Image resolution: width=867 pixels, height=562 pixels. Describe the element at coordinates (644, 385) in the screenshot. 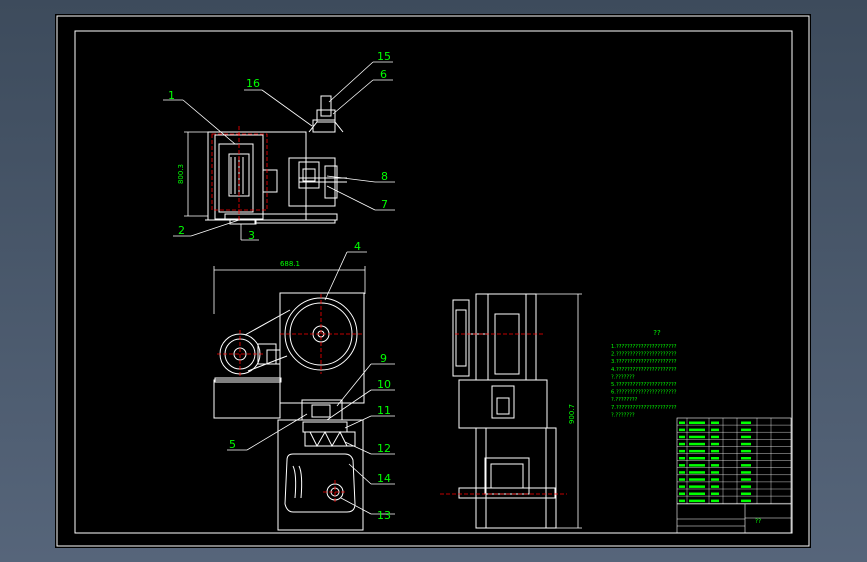

I see `note-line: 5.??????????????????????` at that location.